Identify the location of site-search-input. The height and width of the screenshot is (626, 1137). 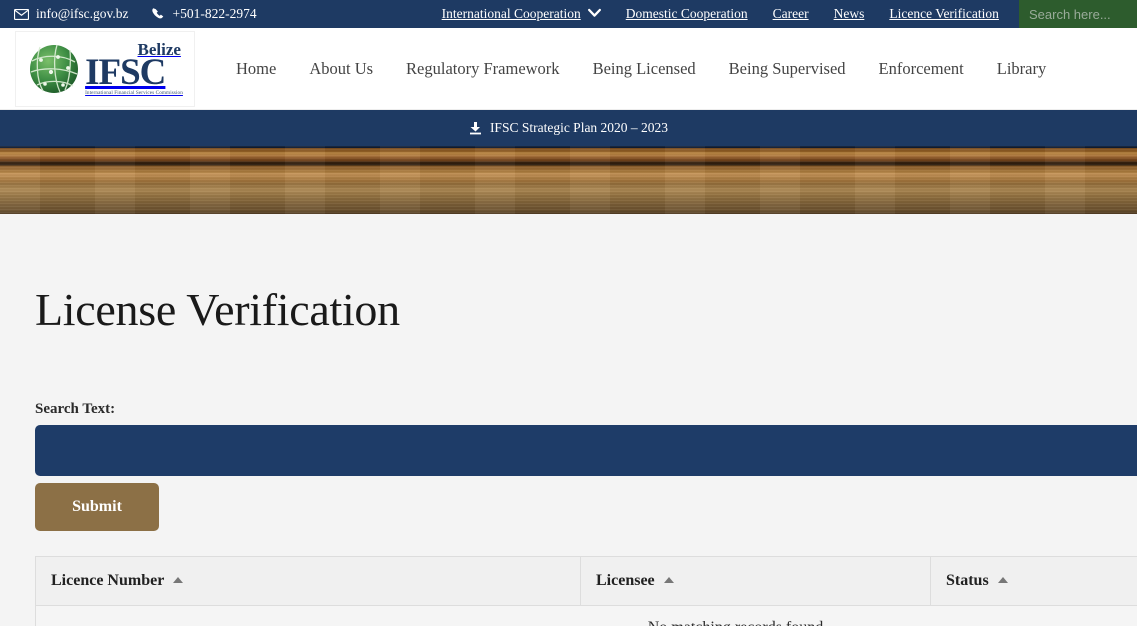
(1083, 14).